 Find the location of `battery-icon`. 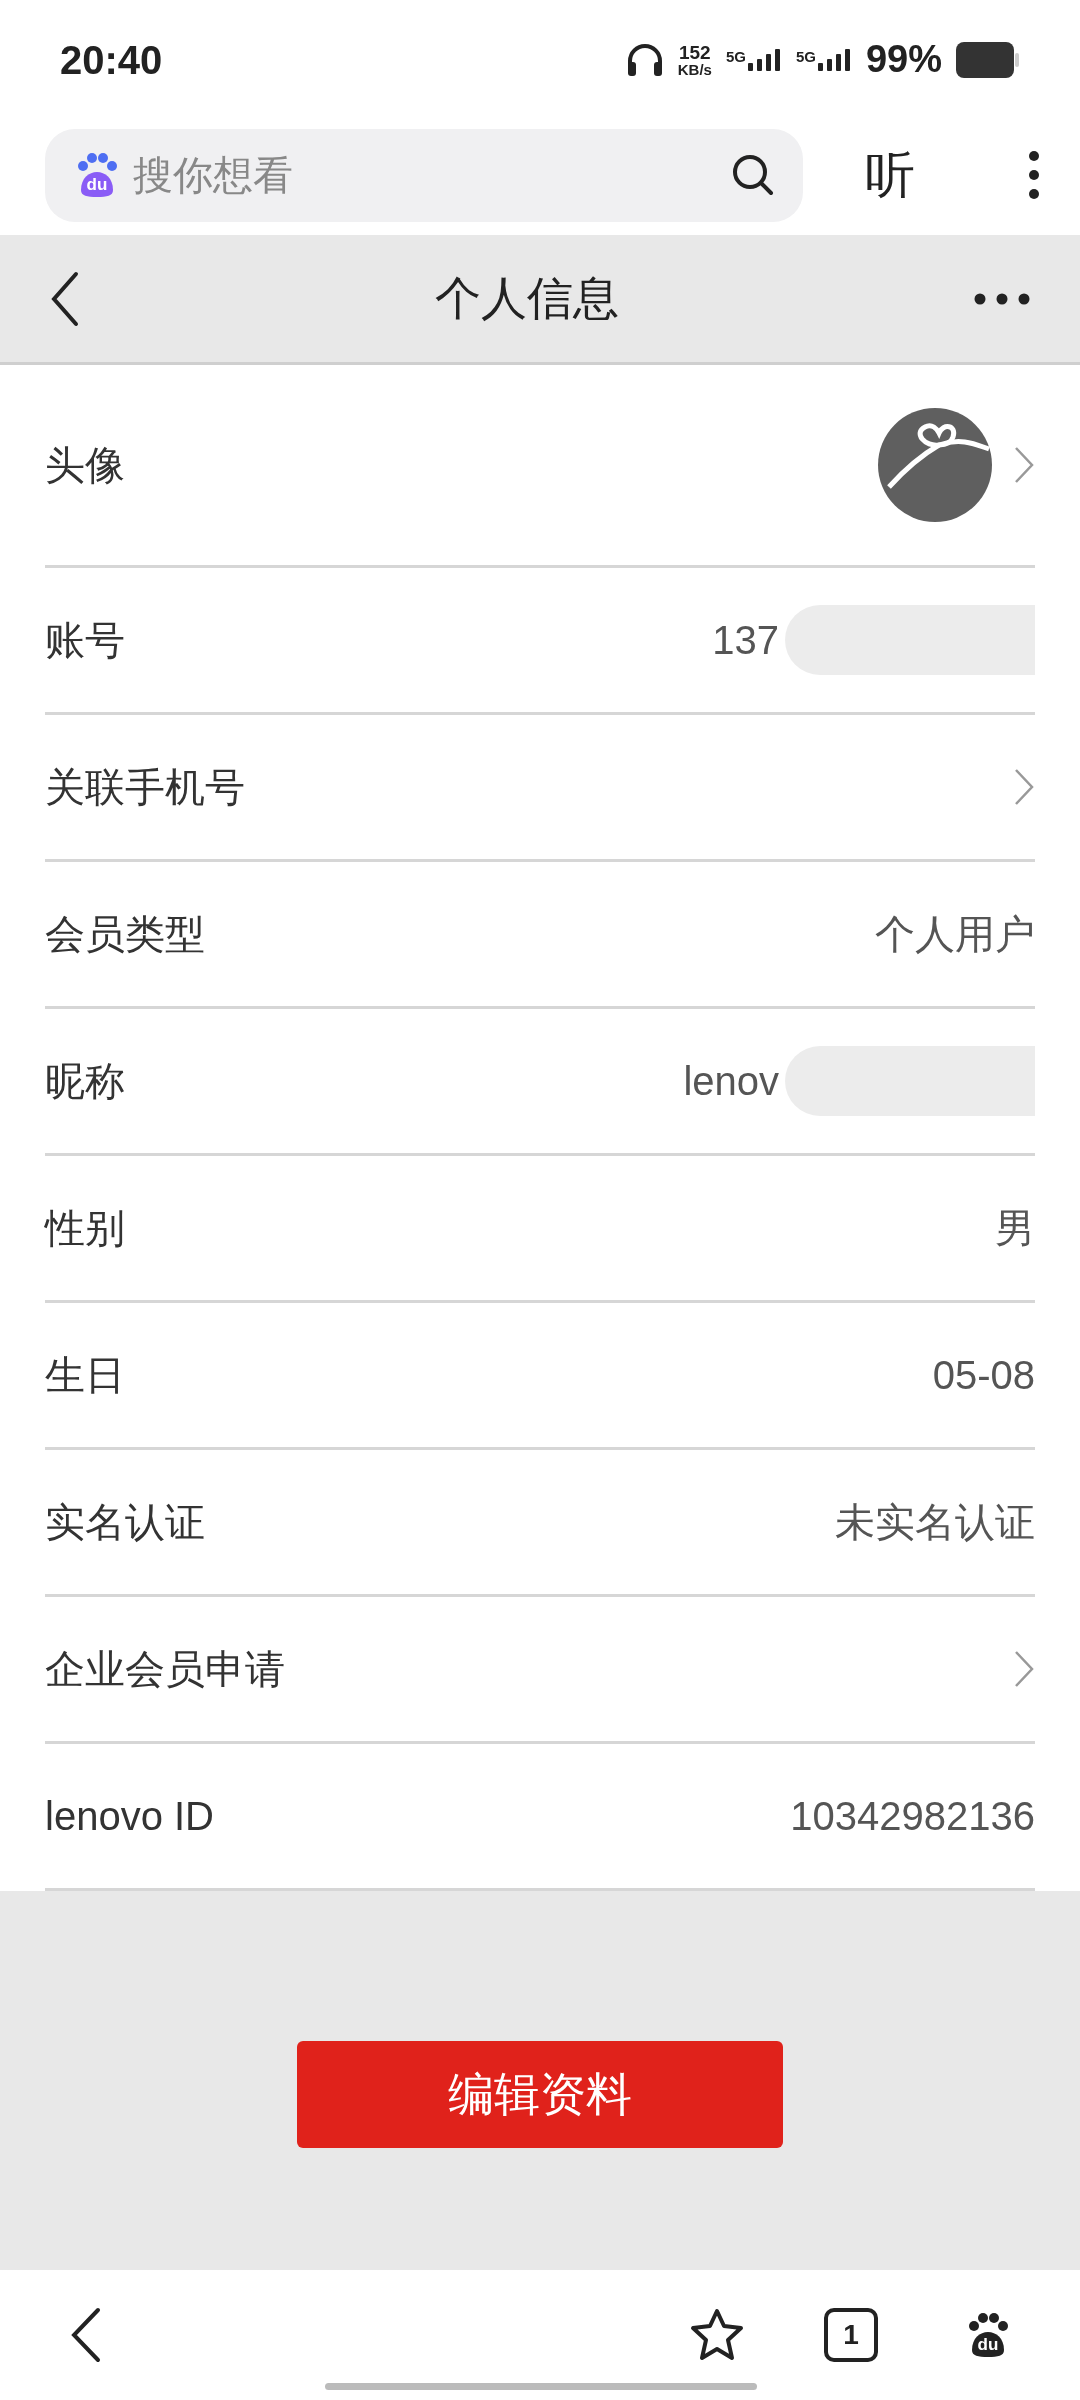

battery-icon is located at coordinates (988, 59).